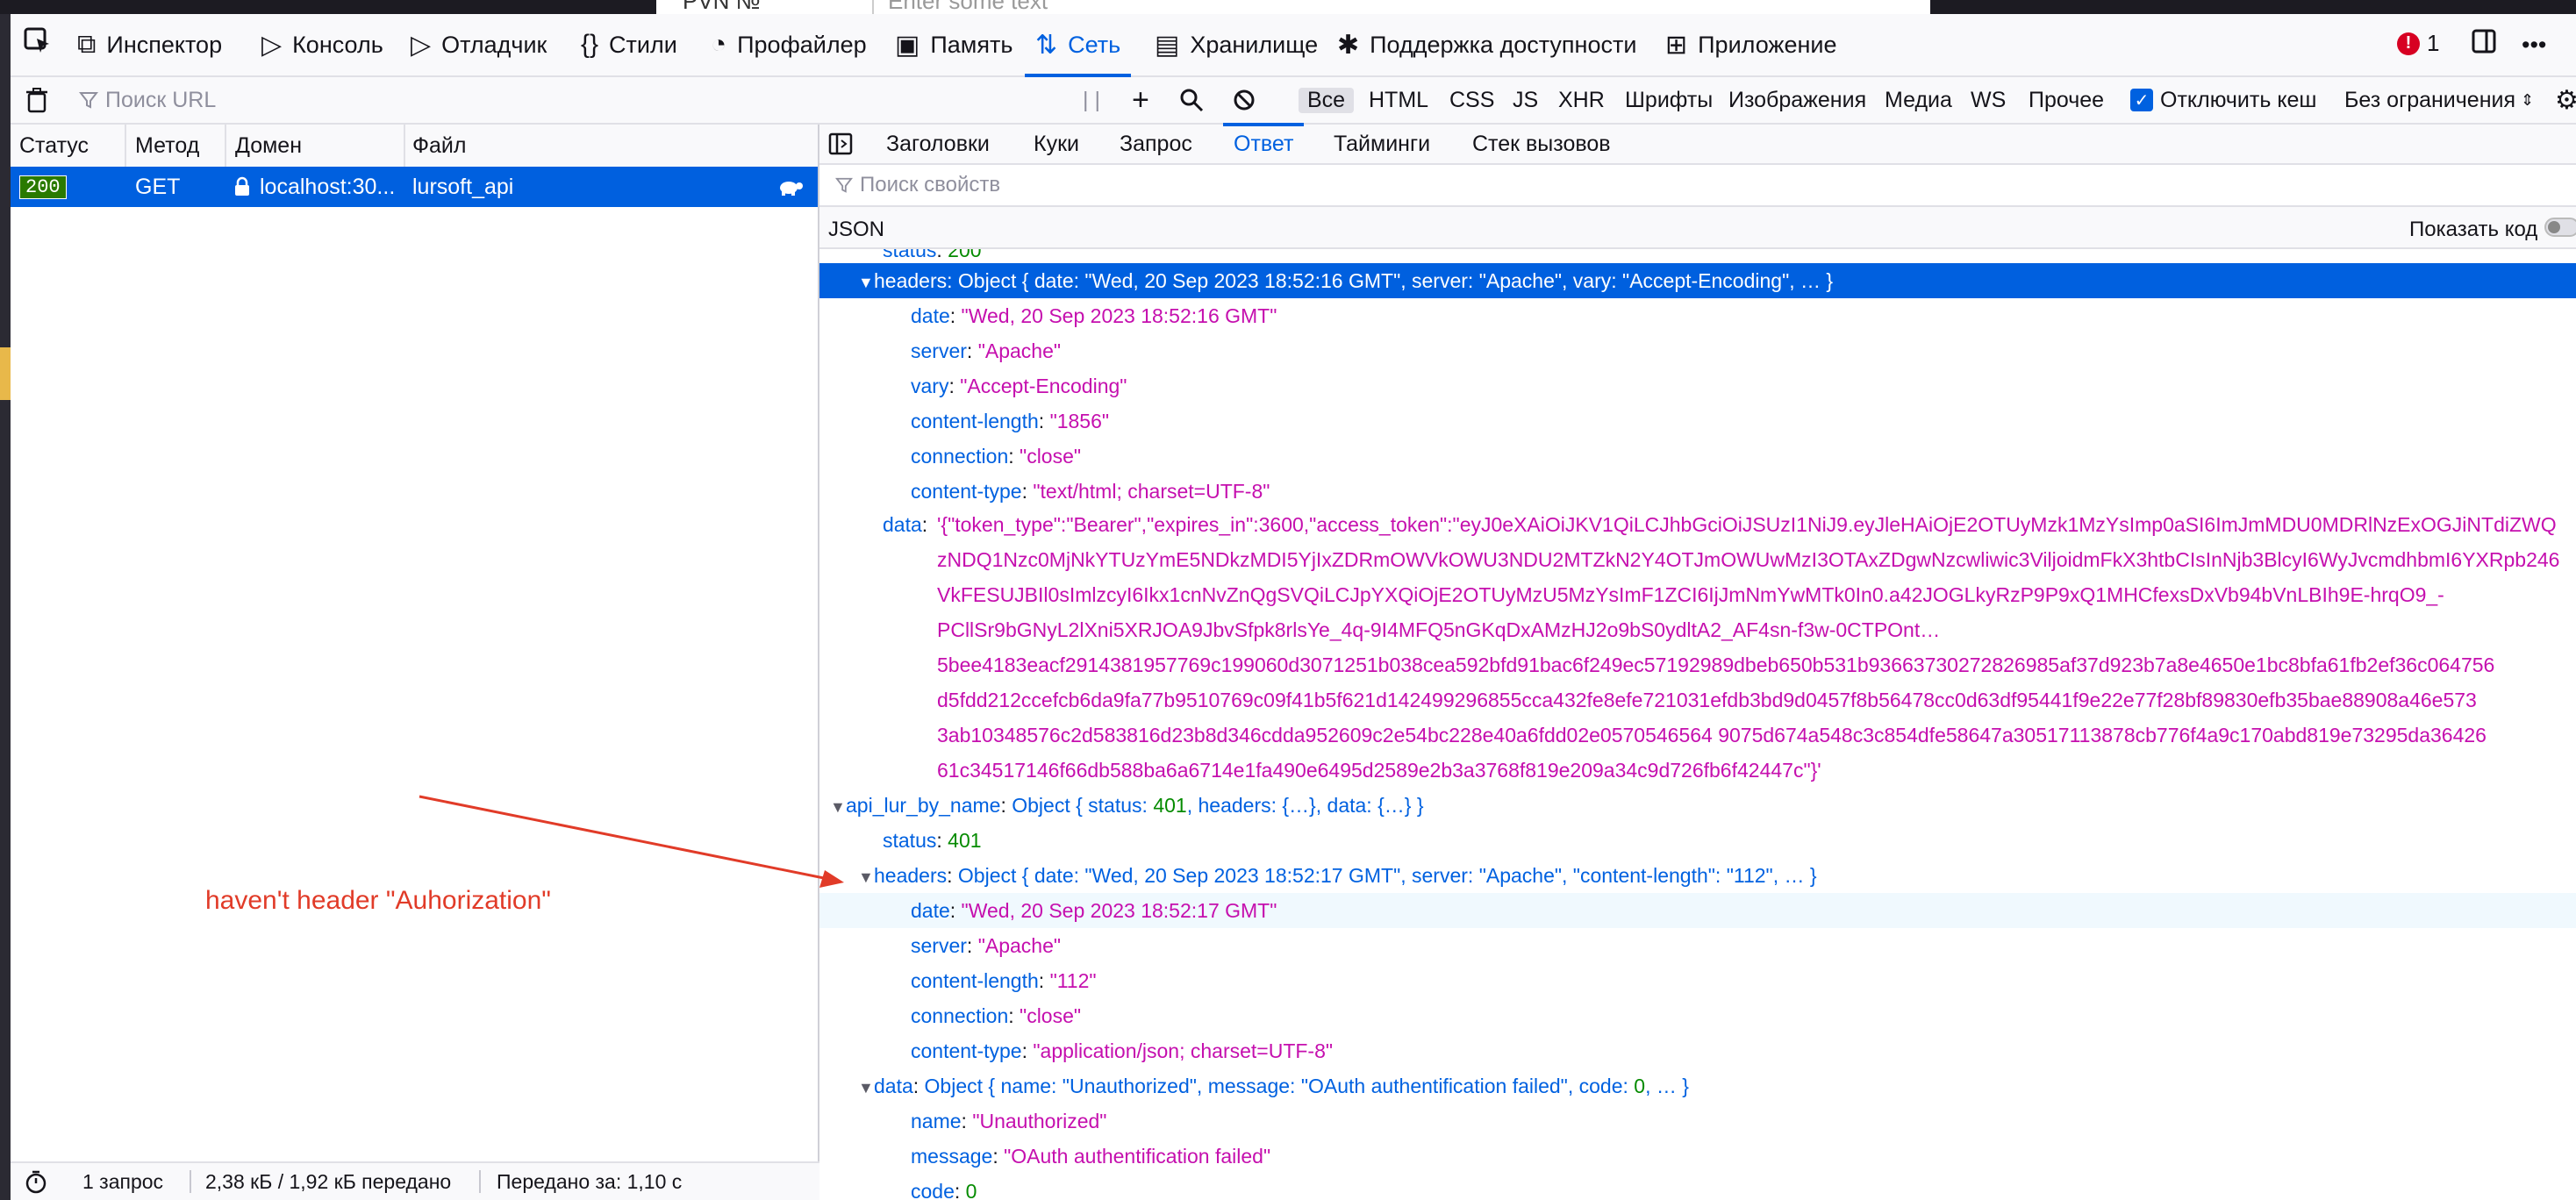 This screenshot has height=1200, width=2576. Describe the element at coordinates (631, 841) in the screenshot. I see `annotation-arrow-icon` at that location.